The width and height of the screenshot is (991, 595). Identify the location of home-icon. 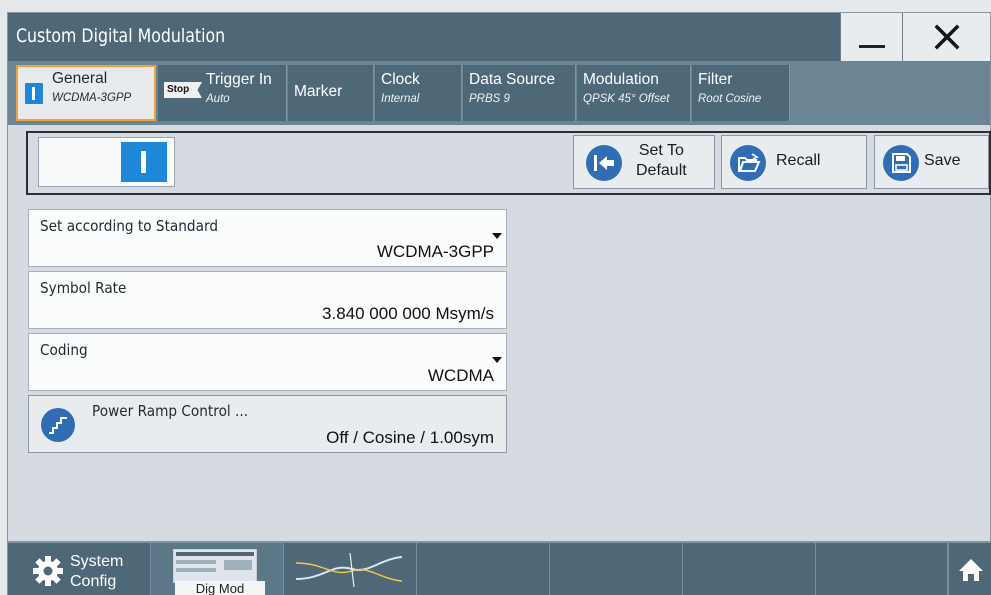
(971, 570).